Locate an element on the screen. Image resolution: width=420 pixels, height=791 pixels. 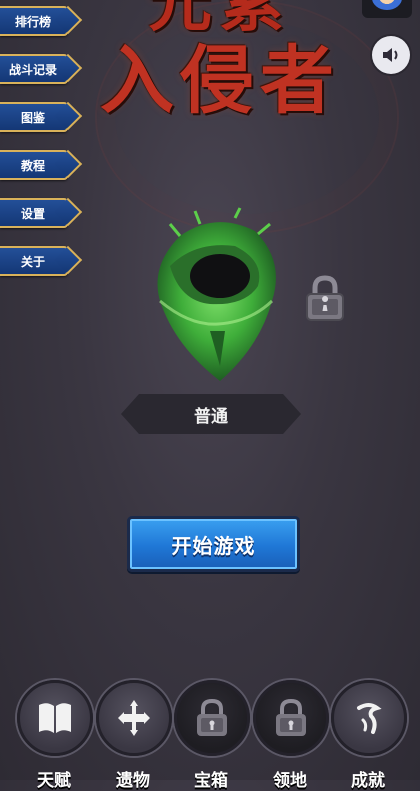
nav-achievement: 成就 is located at coordinates (369, 735).